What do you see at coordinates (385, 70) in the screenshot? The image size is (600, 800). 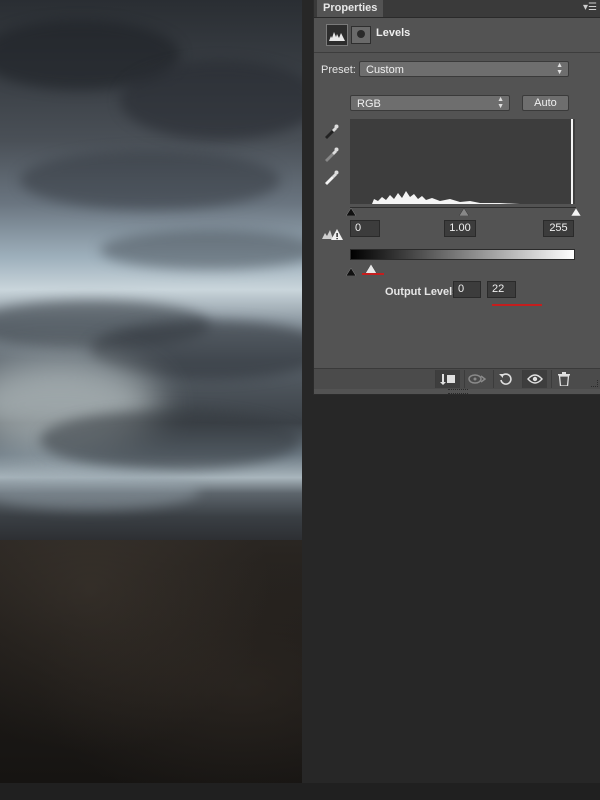 I see `preset-value: Custom` at bounding box center [385, 70].